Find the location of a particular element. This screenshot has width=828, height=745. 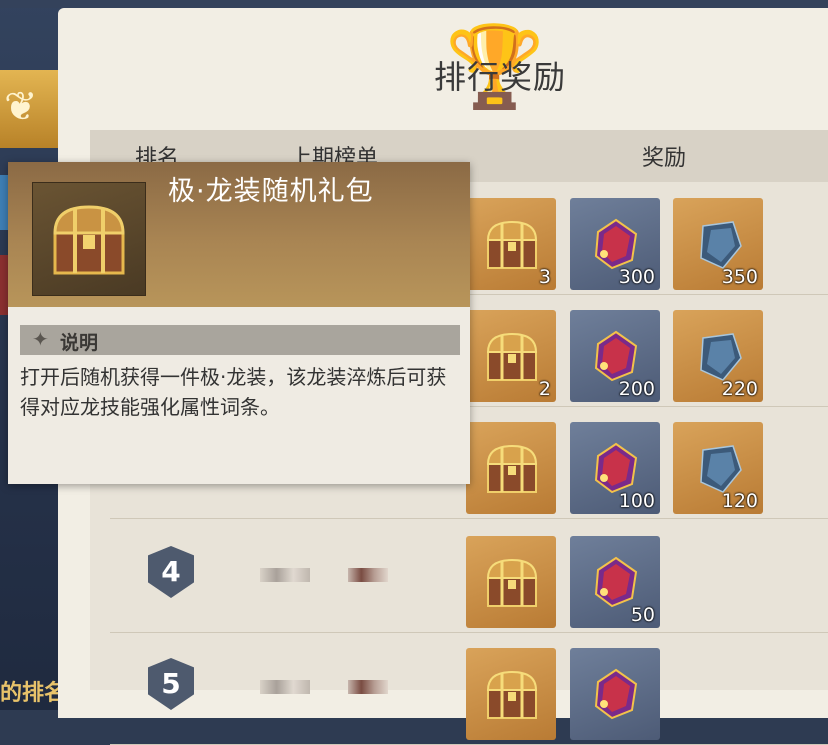

sparkle-icon: ✦ is located at coordinates (40, 339).